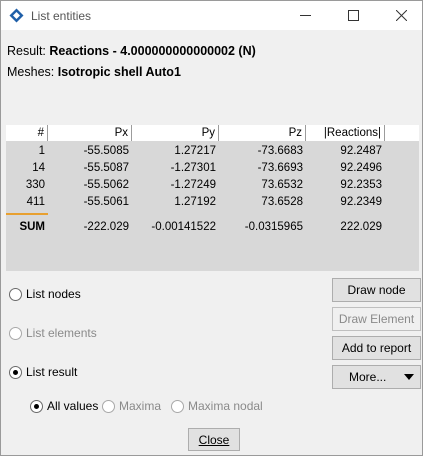  Describe the element at coordinates (282, 185) in the screenshot. I see `cell-pz: 73.6532` at that location.